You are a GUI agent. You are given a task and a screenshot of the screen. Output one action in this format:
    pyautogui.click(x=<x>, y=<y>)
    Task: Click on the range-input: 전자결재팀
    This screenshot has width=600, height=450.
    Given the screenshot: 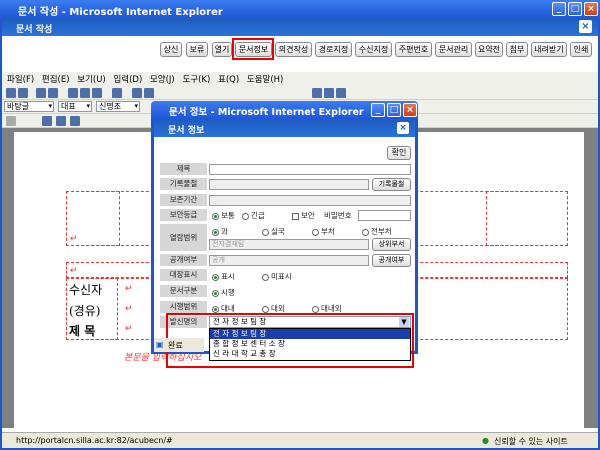 What is the action you would take?
    pyautogui.click(x=289, y=244)
    